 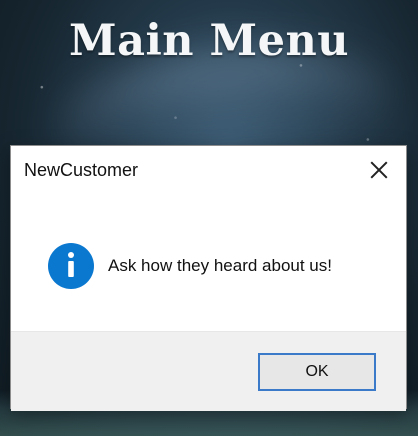 What do you see at coordinates (81, 170) in the screenshot?
I see `dialog-title: NewCustomer` at bounding box center [81, 170].